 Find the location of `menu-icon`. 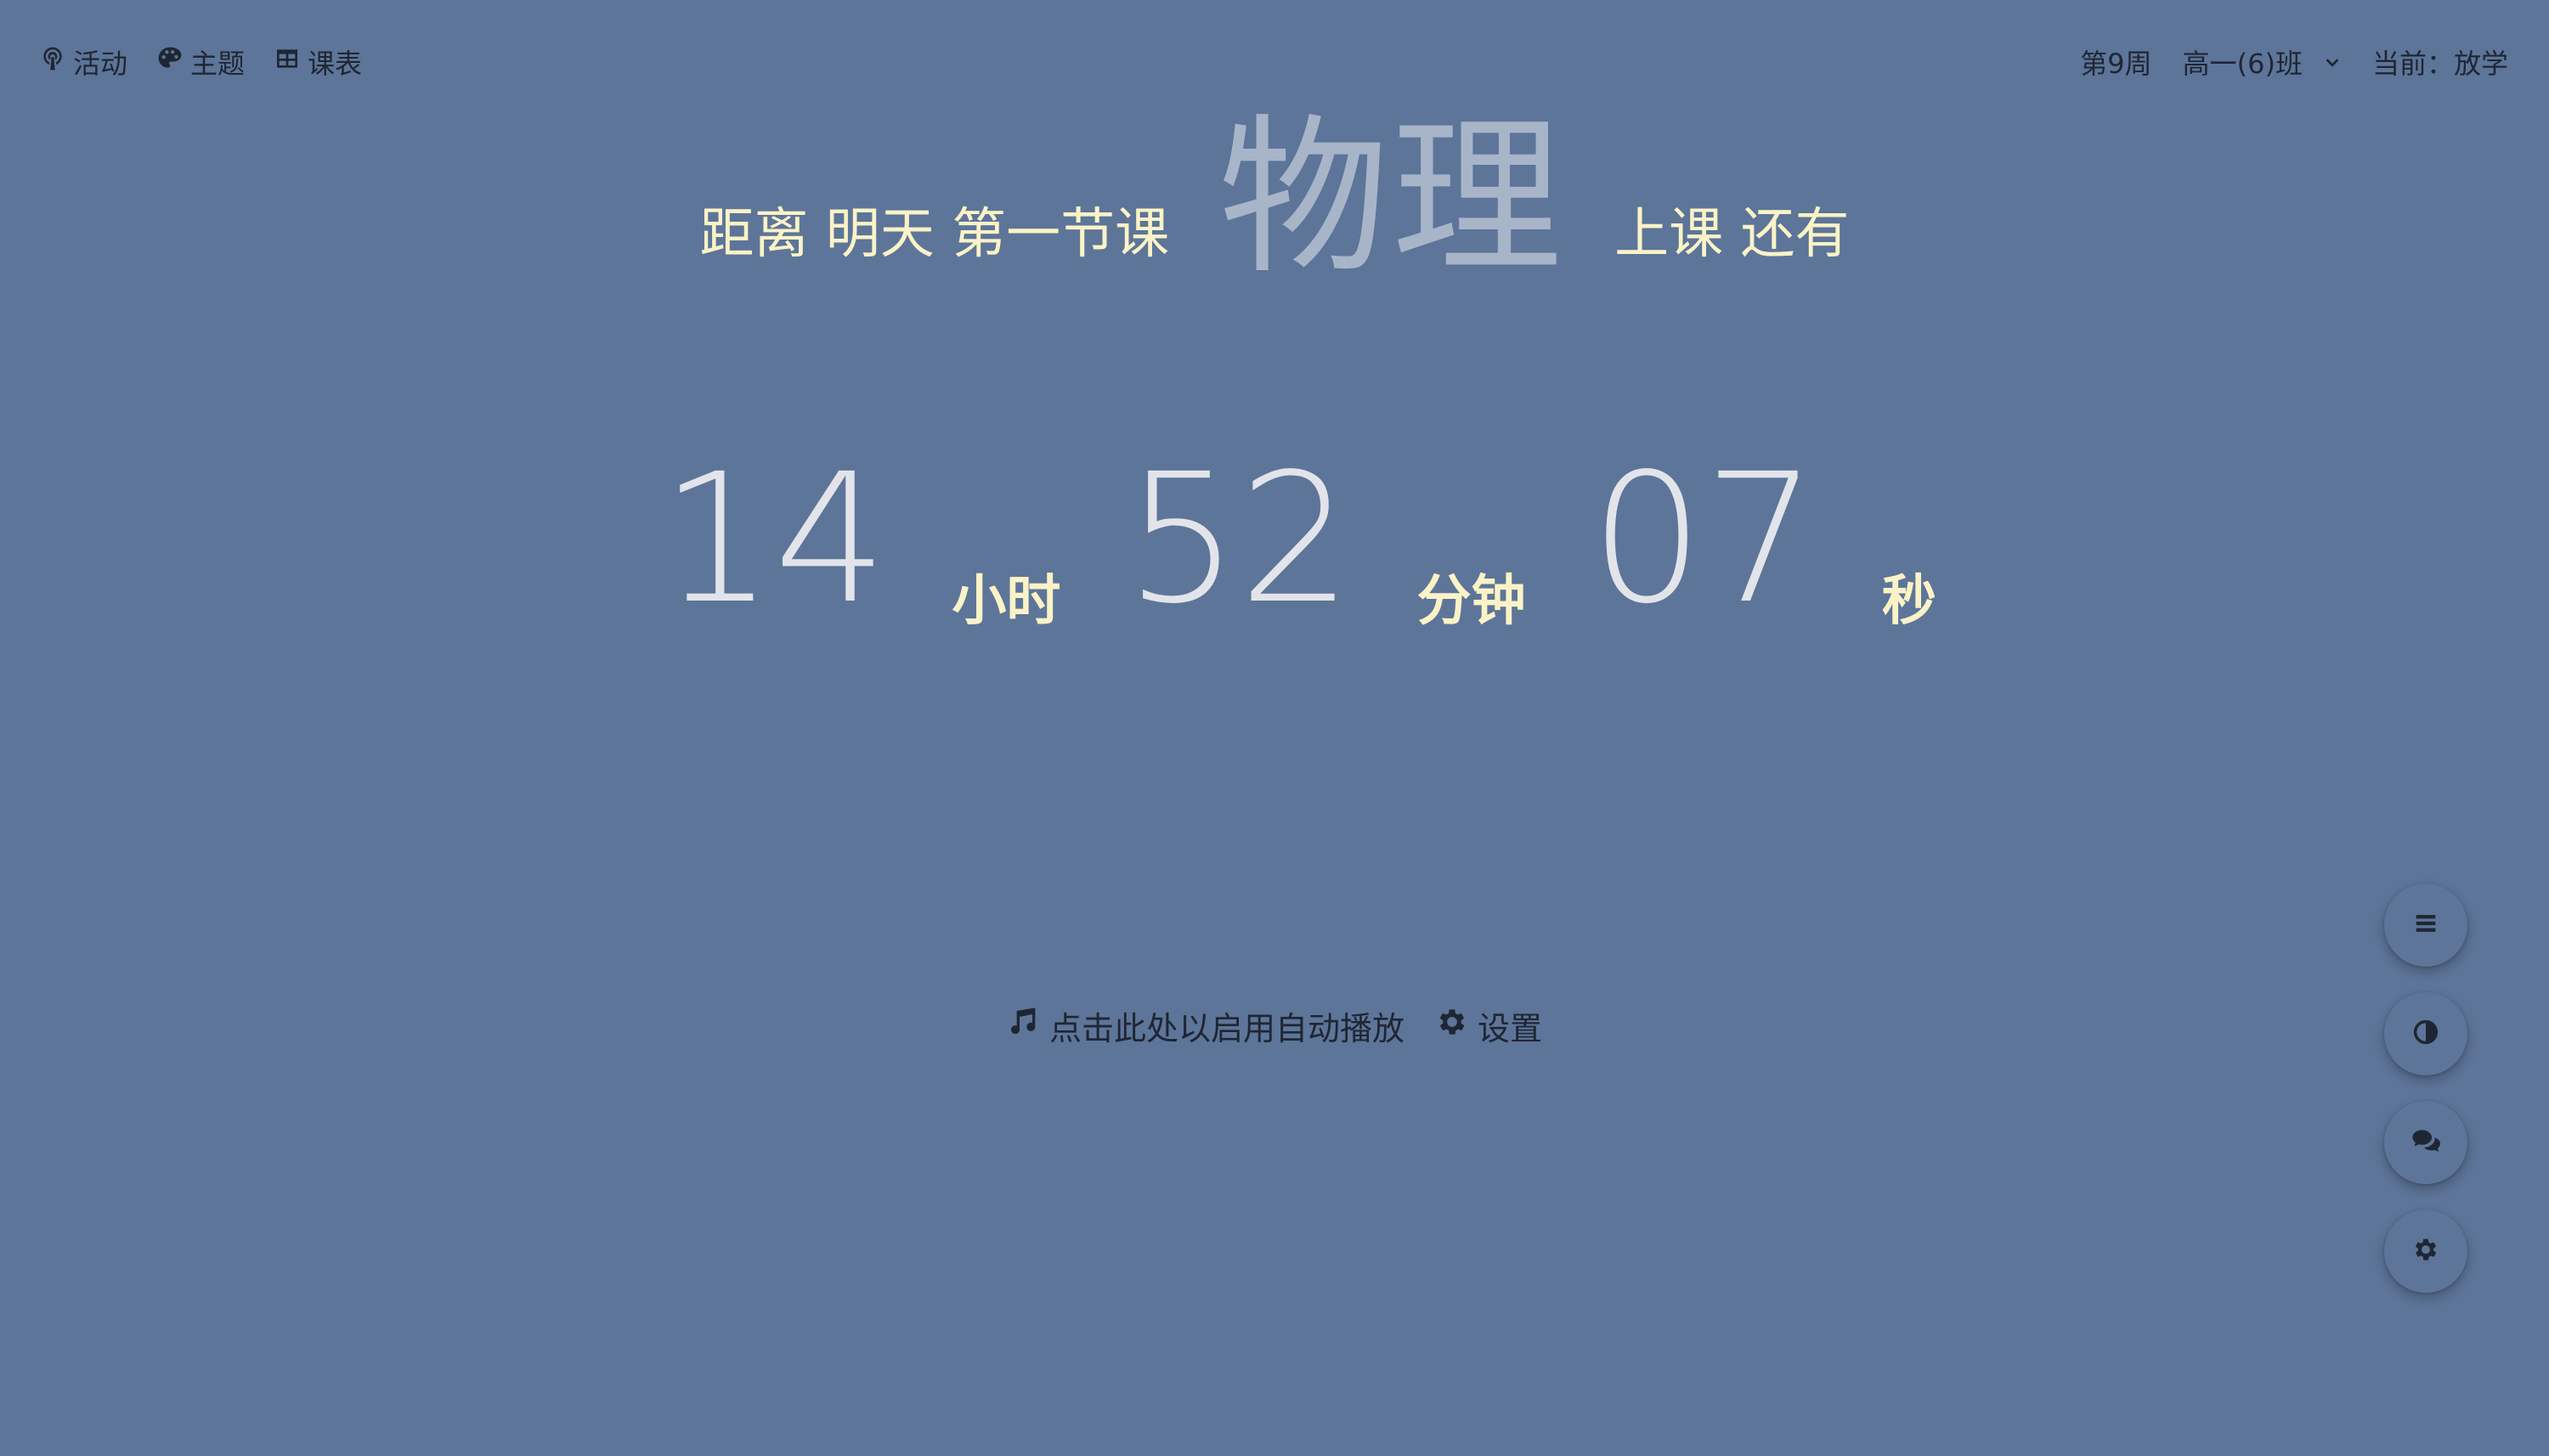

menu-icon is located at coordinates (2426, 925).